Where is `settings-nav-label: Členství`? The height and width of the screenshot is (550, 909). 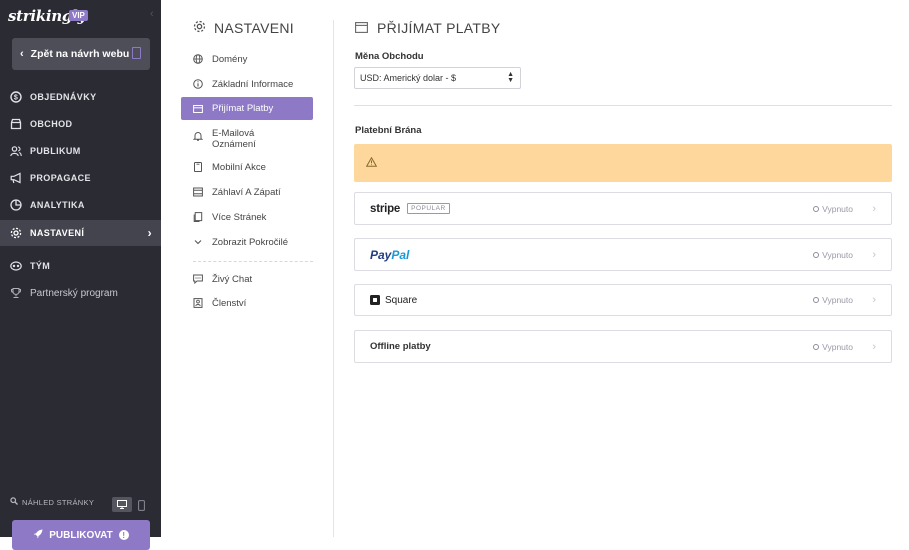 settings-nav-label: Členství is located at coordinates (229, 303).